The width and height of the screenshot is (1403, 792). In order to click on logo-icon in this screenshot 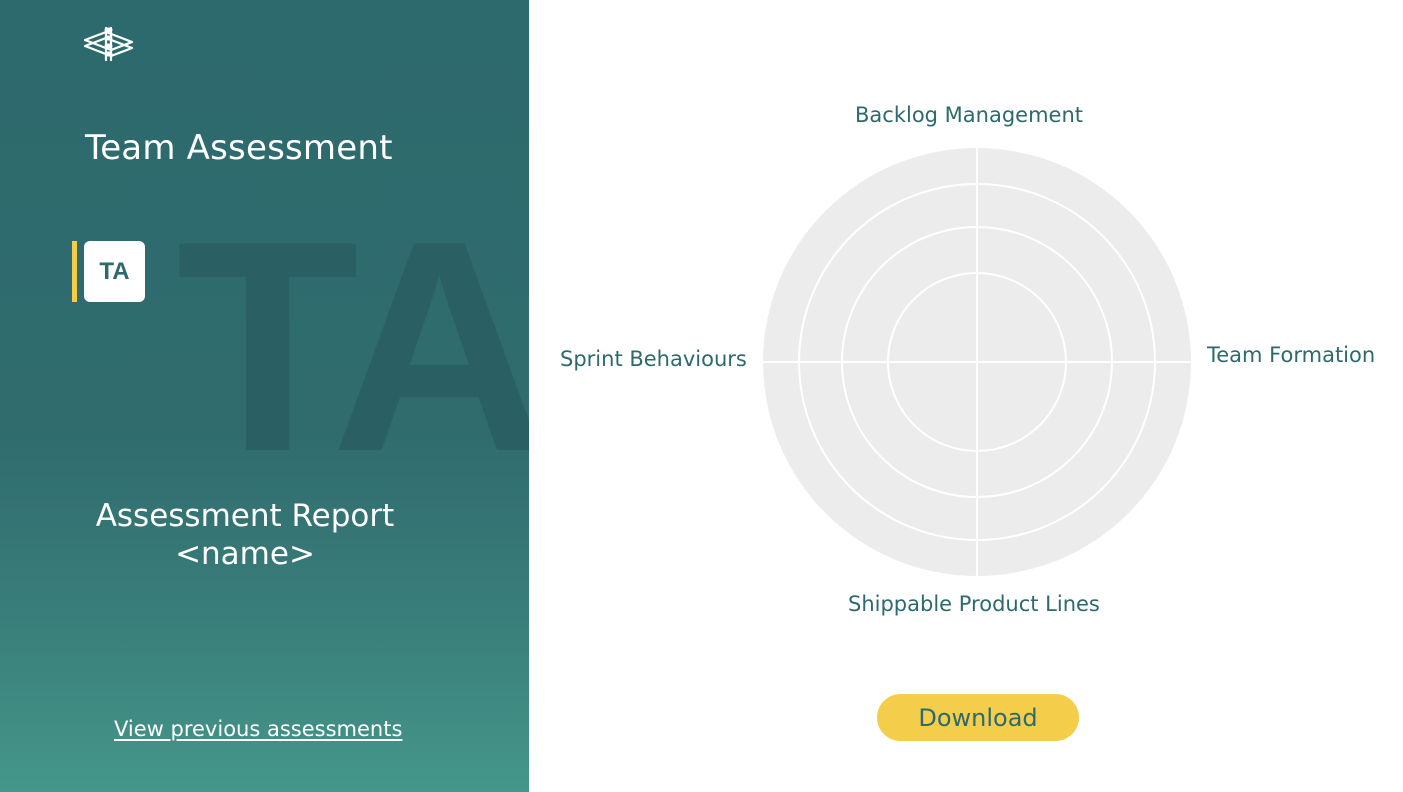, I will do `click(108, 44)`.